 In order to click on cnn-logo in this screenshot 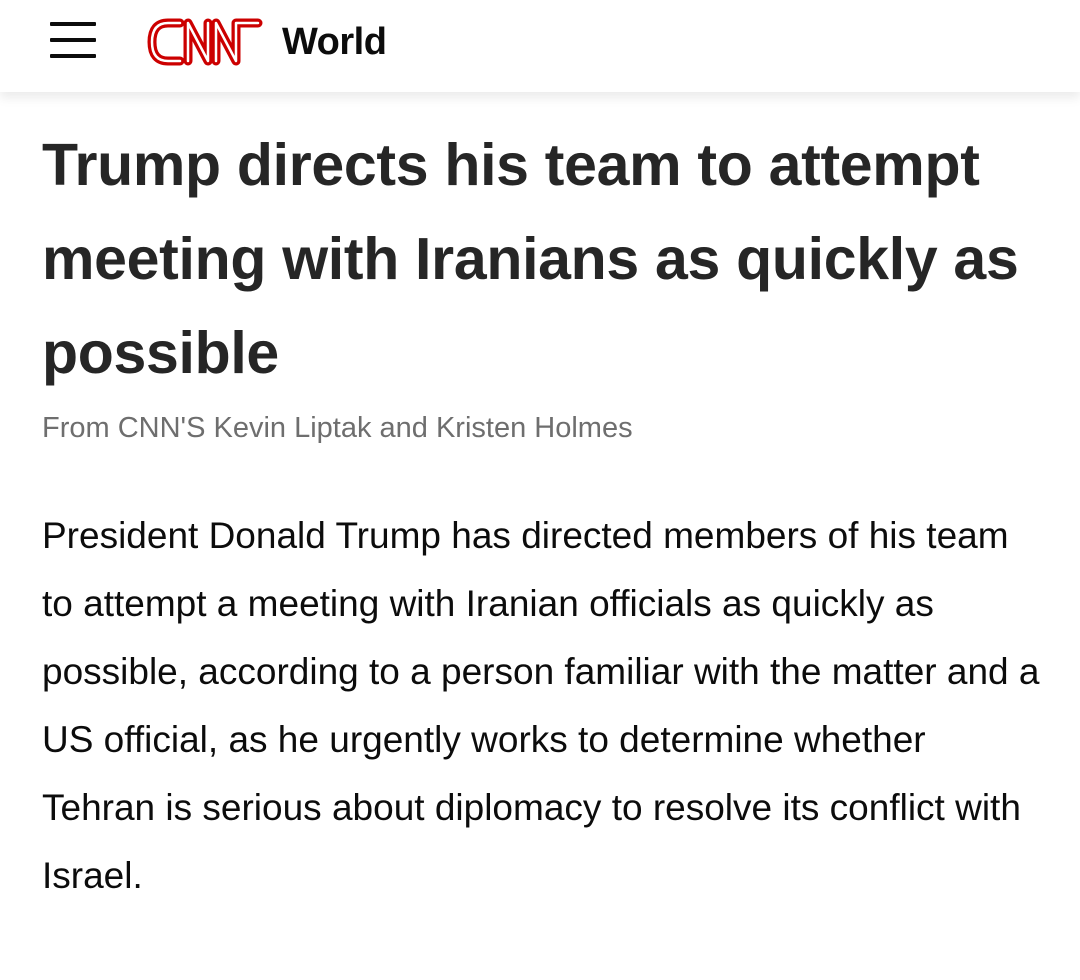, I will do `click(205, 42)`.